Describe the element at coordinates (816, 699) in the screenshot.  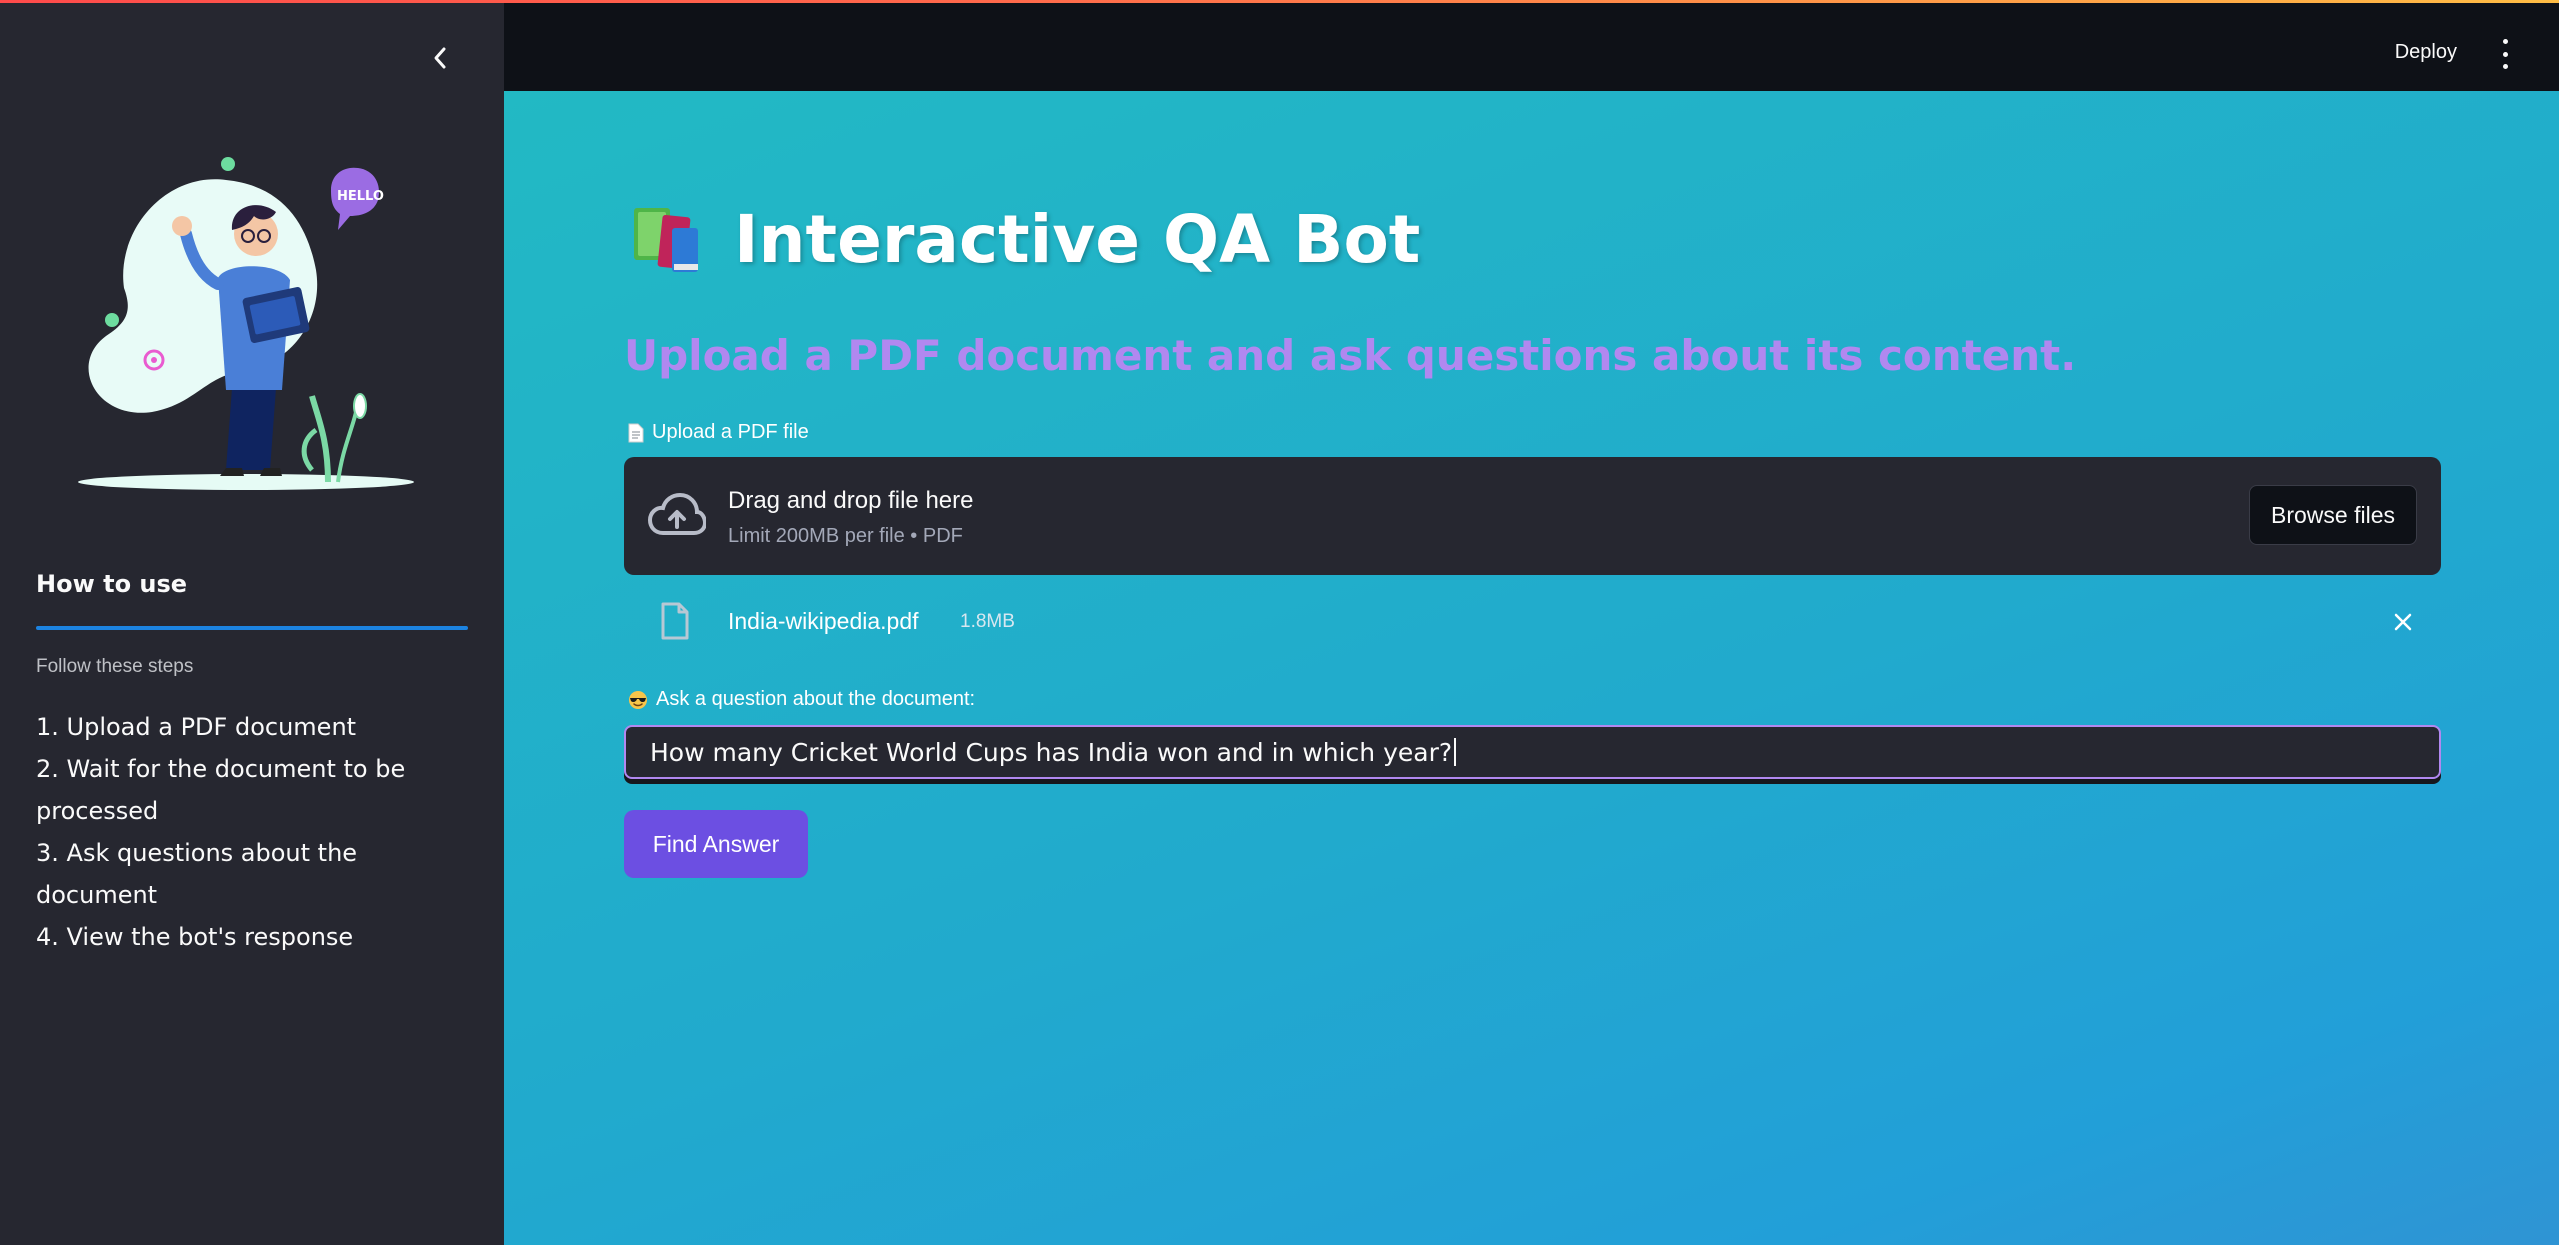
I see `question-label-text: Ask a question about the document:` at that location.